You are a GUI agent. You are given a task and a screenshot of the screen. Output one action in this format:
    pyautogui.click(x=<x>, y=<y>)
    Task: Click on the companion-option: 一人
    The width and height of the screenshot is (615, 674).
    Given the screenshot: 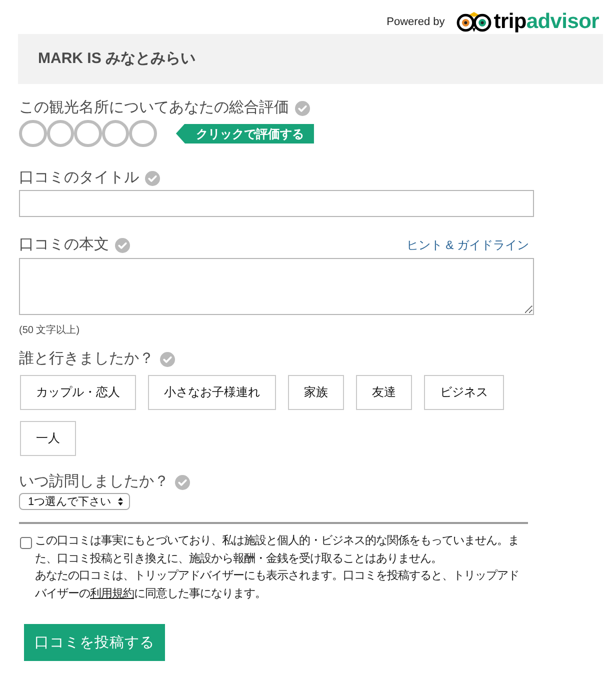 What is the action you would take?
    pyautogui.click(x=48, y=438)
    